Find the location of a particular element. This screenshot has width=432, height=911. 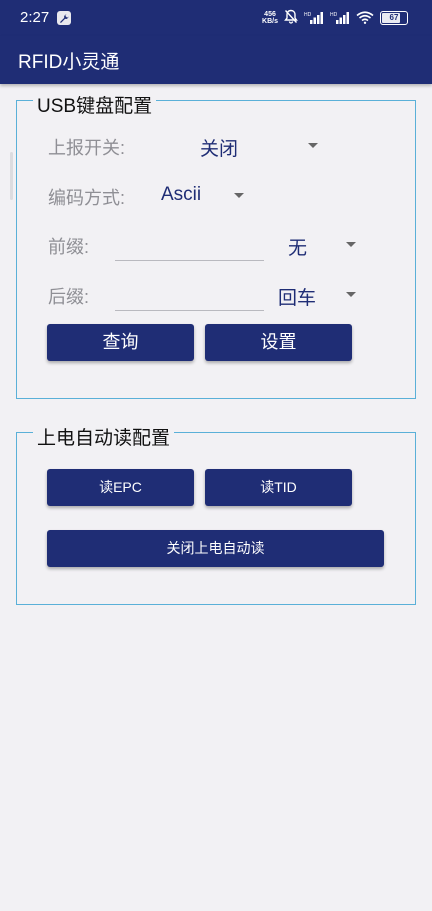

battery-level: 67 is located at coordinates (394, 17).